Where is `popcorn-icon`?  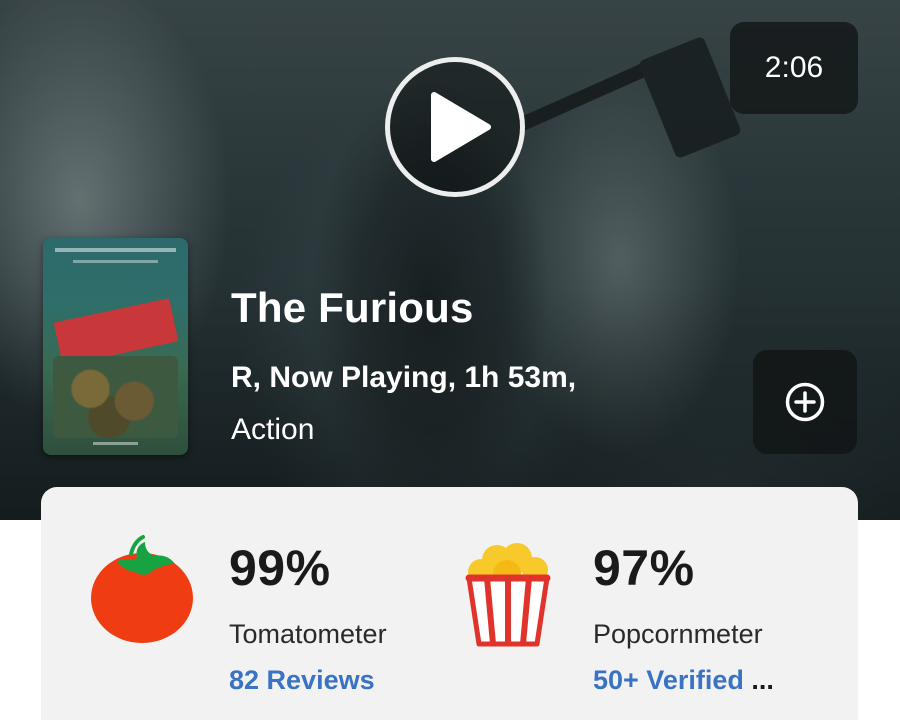
popcorn-icon is located at coordinates (518, 589).